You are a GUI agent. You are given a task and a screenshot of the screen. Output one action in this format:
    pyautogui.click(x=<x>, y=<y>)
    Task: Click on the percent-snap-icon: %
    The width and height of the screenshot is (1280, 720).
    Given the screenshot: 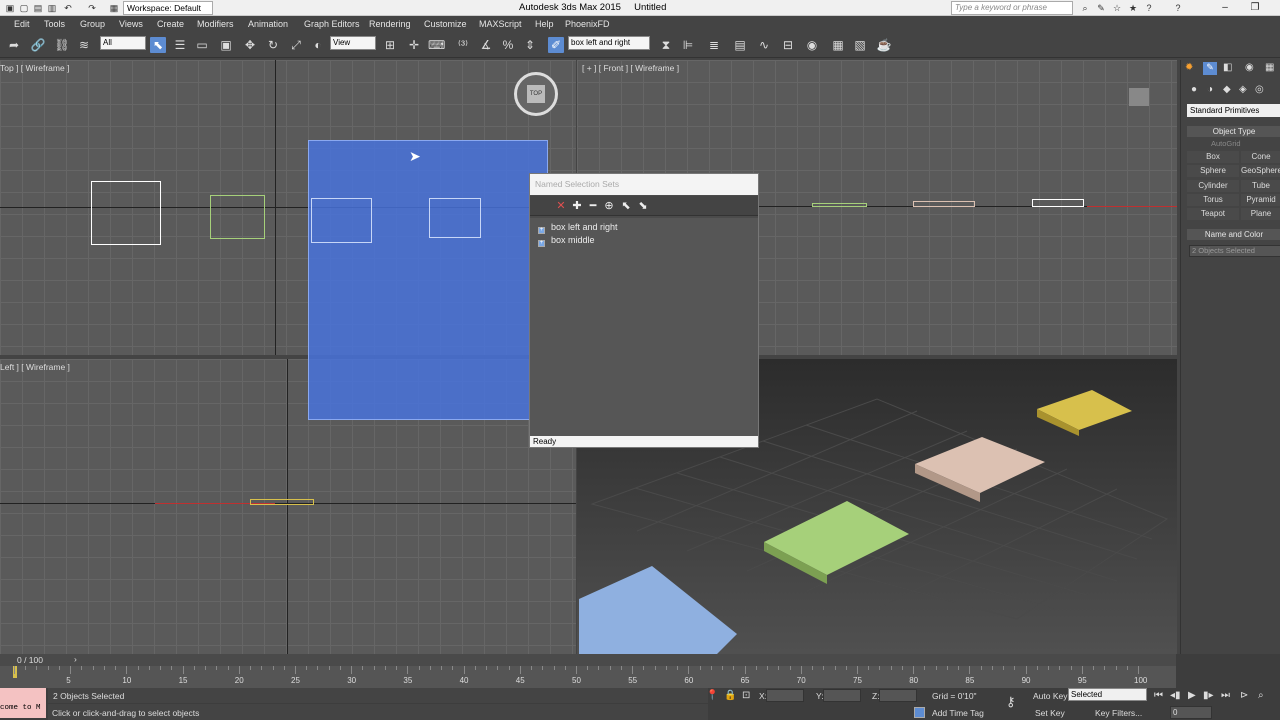 What is the action you would take?
    pyautogui.click(x=508, y=45)
    